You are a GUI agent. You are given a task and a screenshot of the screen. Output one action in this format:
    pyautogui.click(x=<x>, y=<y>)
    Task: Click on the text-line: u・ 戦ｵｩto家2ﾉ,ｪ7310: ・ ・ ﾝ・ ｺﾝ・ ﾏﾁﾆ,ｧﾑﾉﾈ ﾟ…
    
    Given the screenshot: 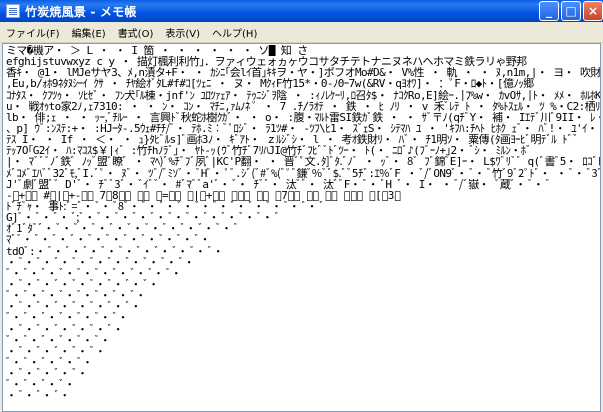 What is the action you would take?
    pyautogui.click(x=303, y=106)
    